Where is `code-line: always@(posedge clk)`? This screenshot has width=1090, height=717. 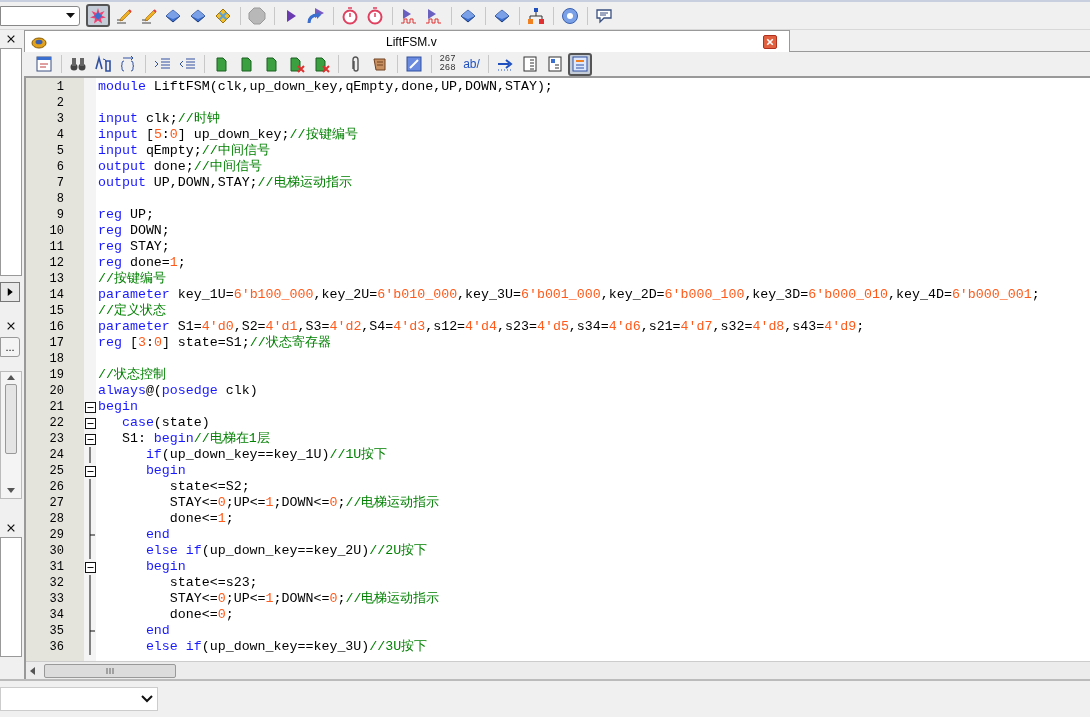
code-line: always@(posedge clk) is located at coordinates (178, 391).